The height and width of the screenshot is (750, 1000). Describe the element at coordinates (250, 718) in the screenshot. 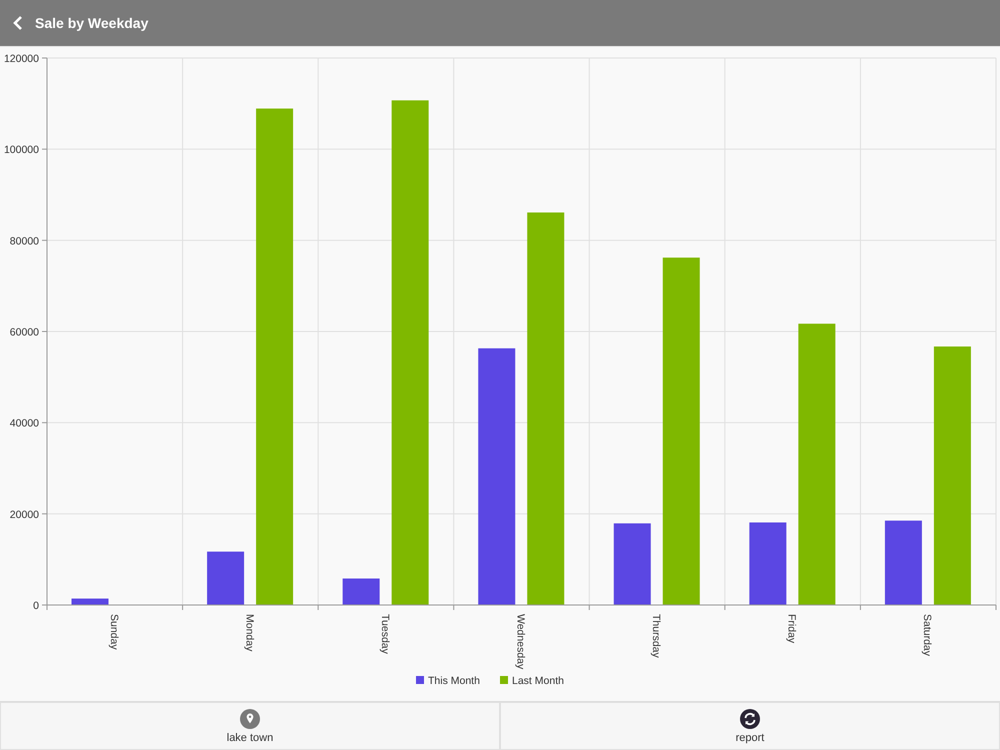

I see `map-pin-icon` at that location.